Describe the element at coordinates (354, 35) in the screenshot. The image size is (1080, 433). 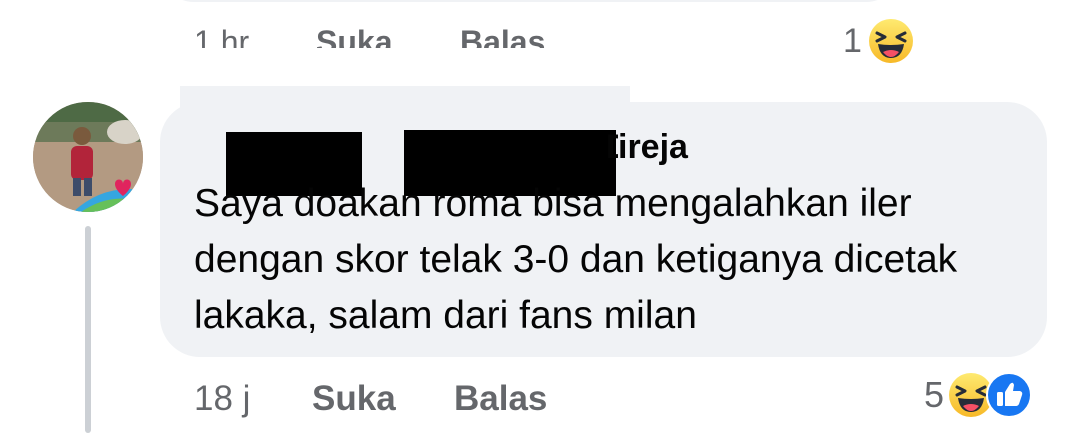
I see `previous-like-button: Suka` at that location.